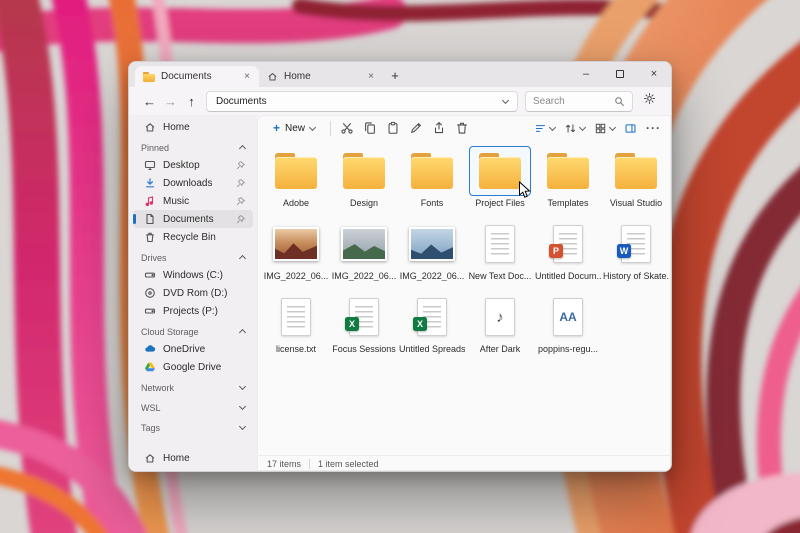  I want to click on sidebar-item-onedrive: OneDrive, so click(193, 349).